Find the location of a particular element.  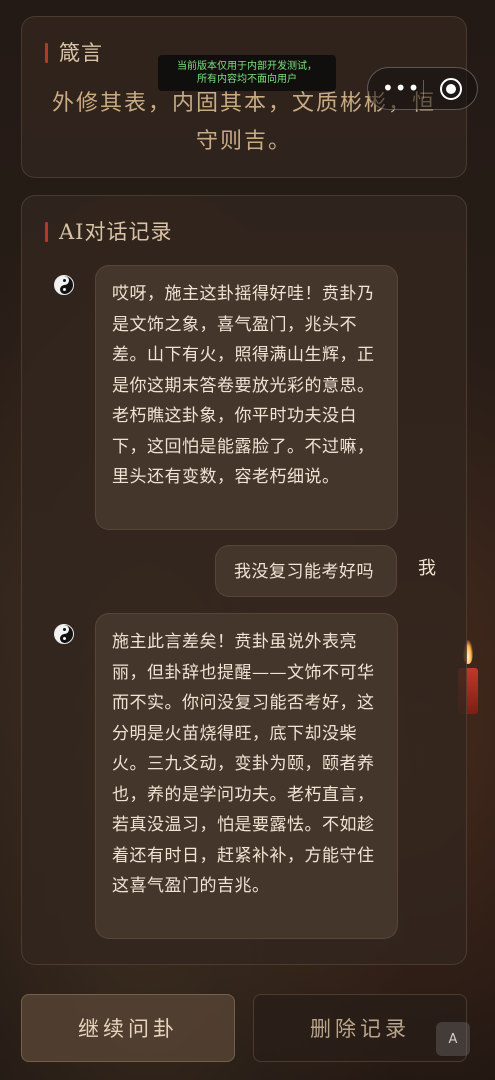

dev-notice-line2: 所有内容均不面向用户 is located at coordinates (247, 79).